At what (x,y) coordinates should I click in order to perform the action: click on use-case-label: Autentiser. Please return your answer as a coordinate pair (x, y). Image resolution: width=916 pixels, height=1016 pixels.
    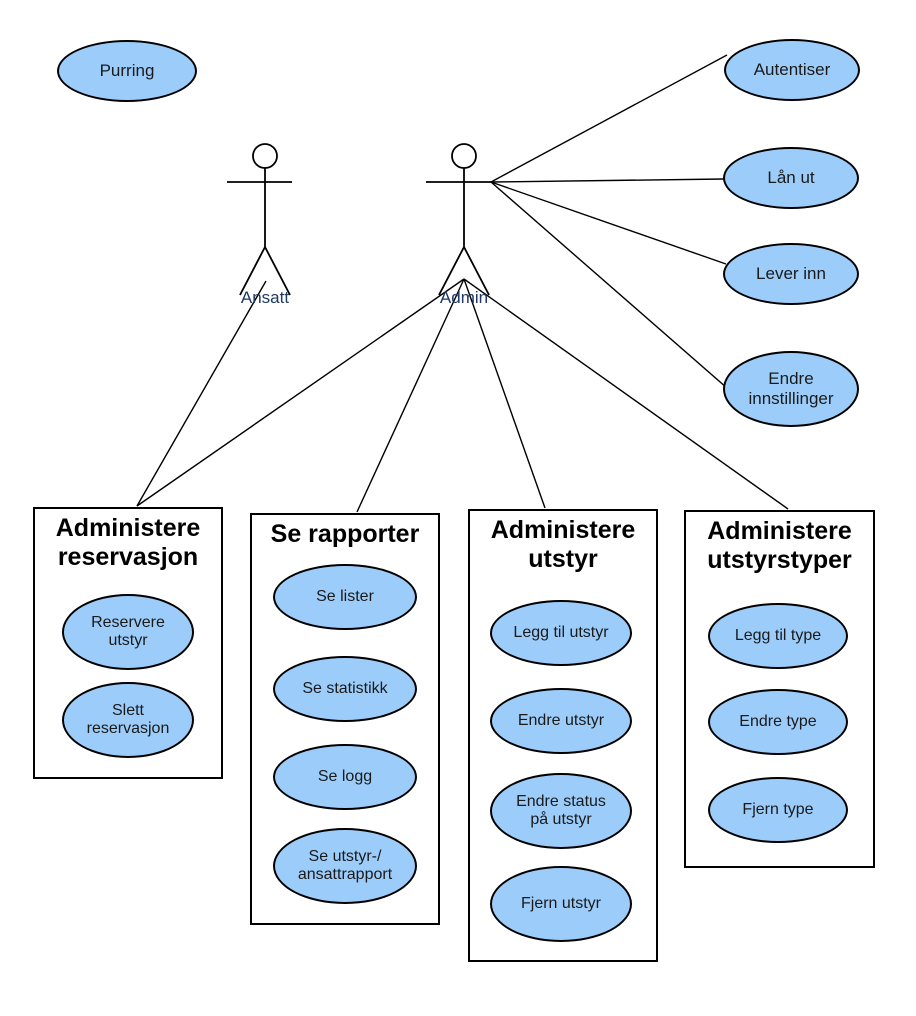
    Looking at the image, I should click on (792, 70).